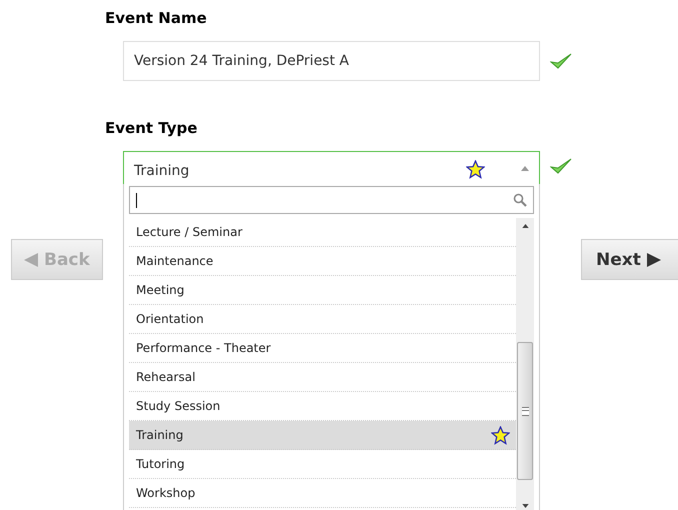 This screenshot has width=678, height=510. Describe the element at coordinates (151, 128) in the screenshot. I see `field-label: Event Type` at that location.